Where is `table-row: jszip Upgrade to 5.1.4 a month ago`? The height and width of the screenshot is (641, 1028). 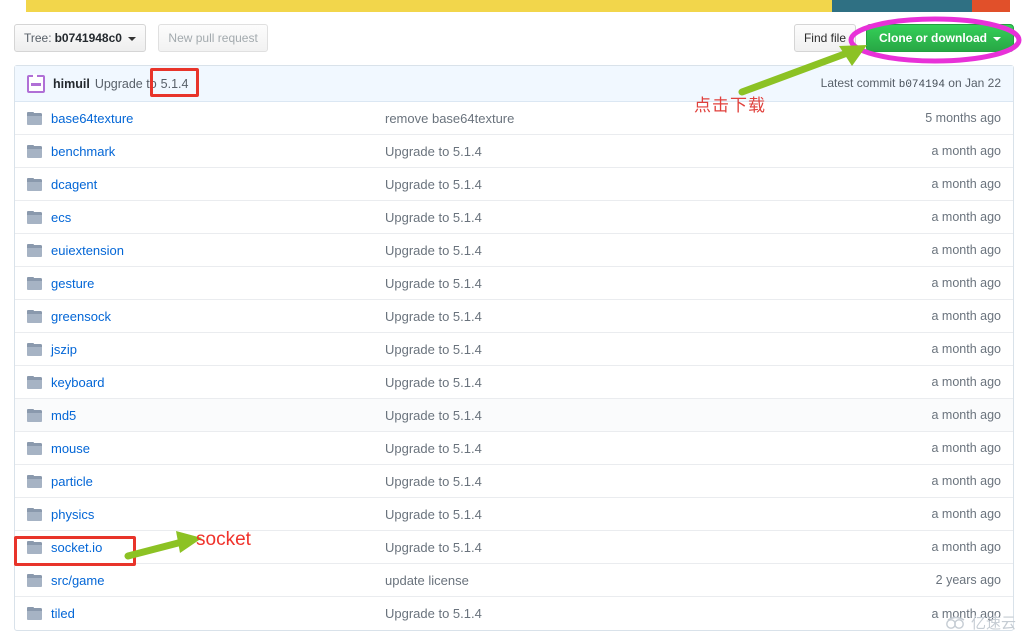 table-row: jszip Upgrade to 5.1.4 a month ago is located at coordinates (514, 349).